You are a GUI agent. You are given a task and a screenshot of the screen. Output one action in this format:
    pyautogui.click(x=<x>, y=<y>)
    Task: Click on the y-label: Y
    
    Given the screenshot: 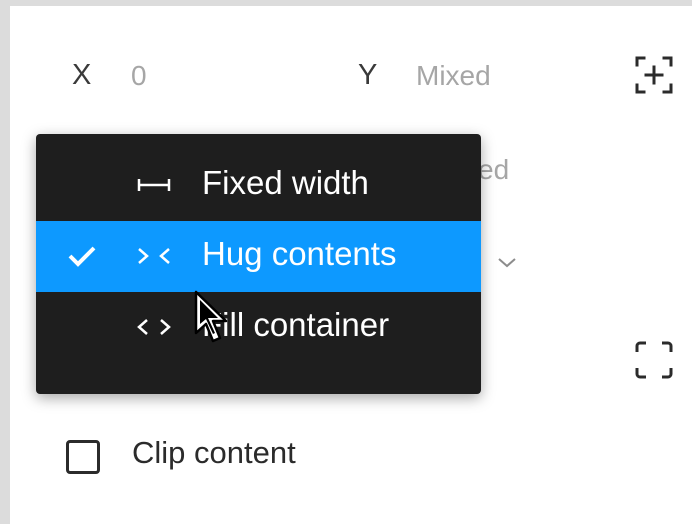 What is the action you would take?
    pyautogui.click(x=368, y=75)
    